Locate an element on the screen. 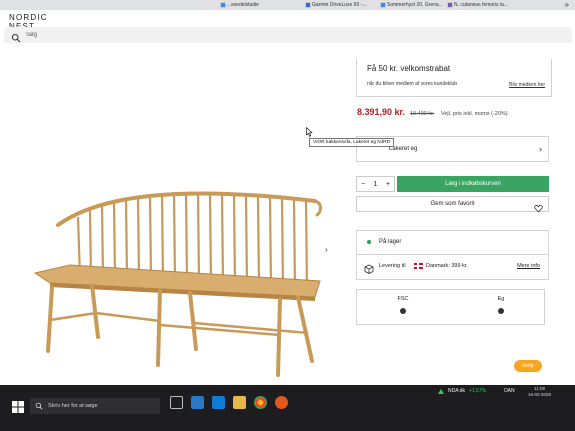  cert-oak: Eg is located at coordinates (501, 305).